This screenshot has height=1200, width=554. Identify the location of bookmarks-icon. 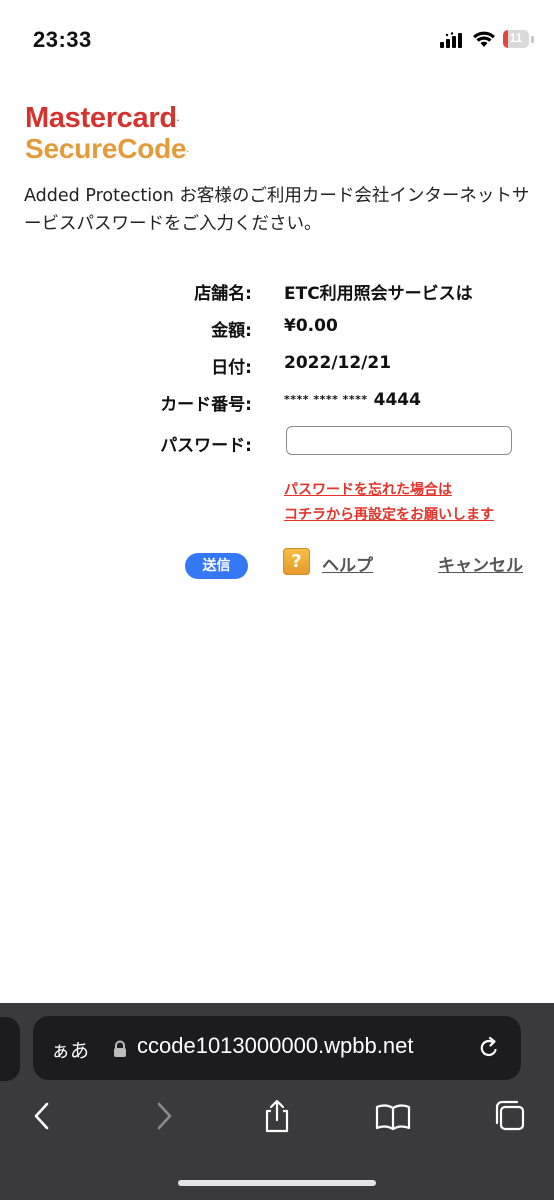
(393, 1116).